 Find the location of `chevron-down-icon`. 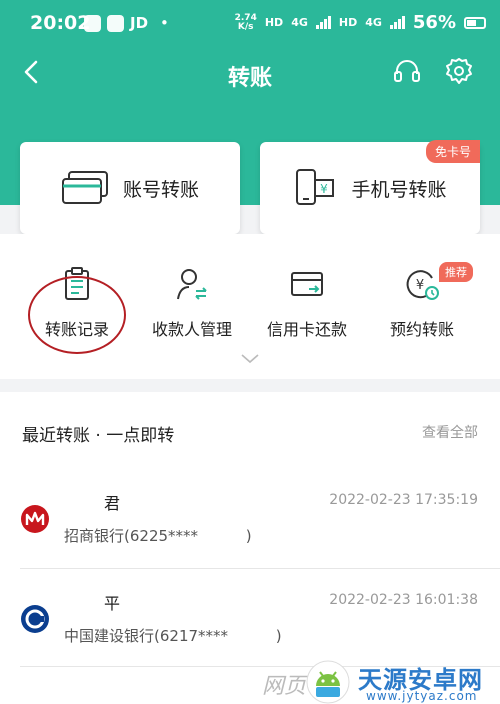

chevron-down-icon is located at coordinates (250, 359).